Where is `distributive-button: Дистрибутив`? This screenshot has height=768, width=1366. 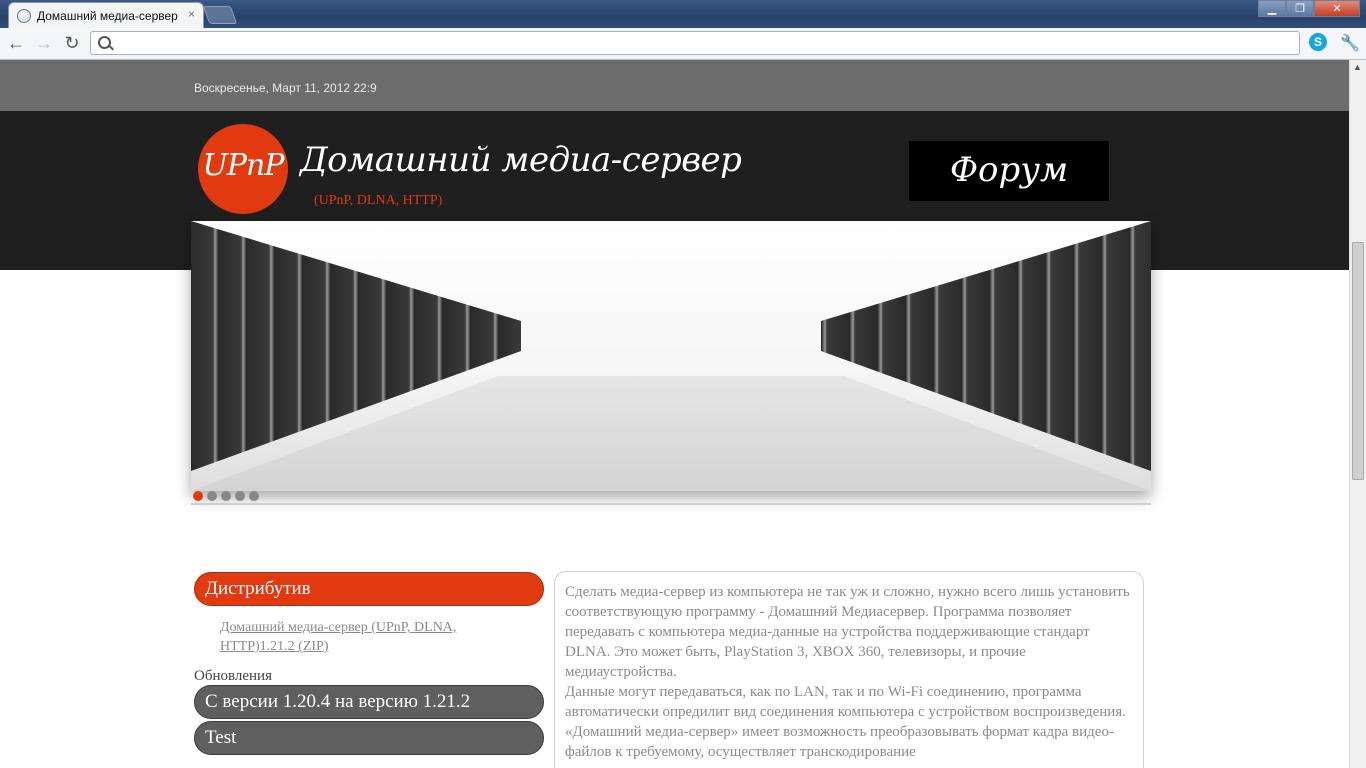
distributive-button: Дистрибутив is located at coordinates (369, 589).